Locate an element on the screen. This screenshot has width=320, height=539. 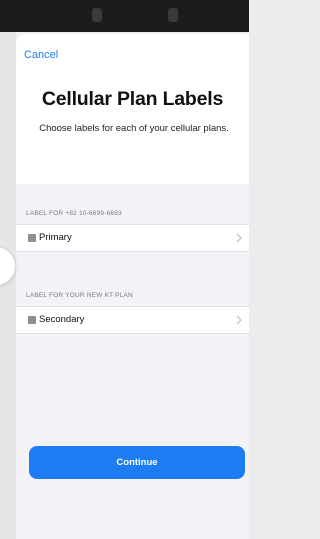
plan-label-row-primary: Primary is located at coordinates (132, 238).